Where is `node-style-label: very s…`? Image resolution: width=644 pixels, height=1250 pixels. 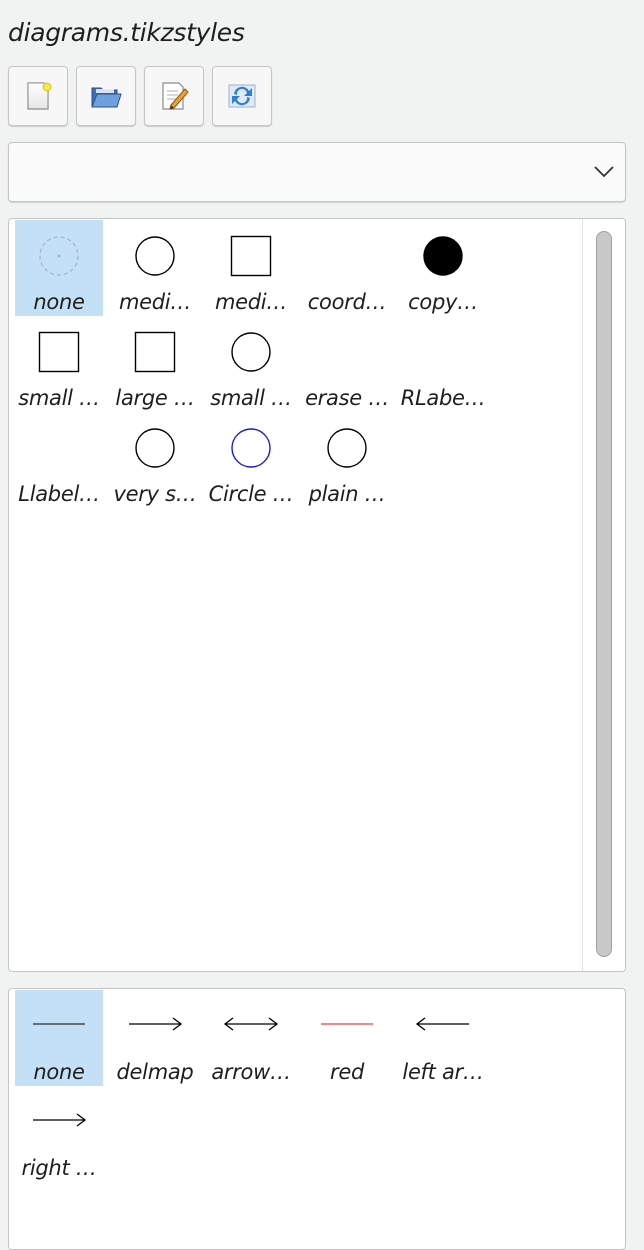 node-style-label: very s… is located at coordinates (155, 494).